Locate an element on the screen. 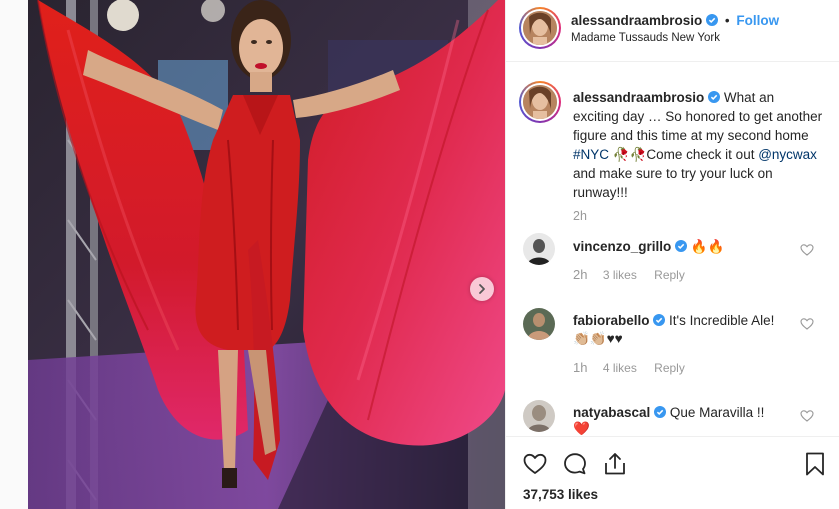 Image resolution: width=839 pixels, height=509 pixels. bookmark-icon is located at coordinates (815, 464).